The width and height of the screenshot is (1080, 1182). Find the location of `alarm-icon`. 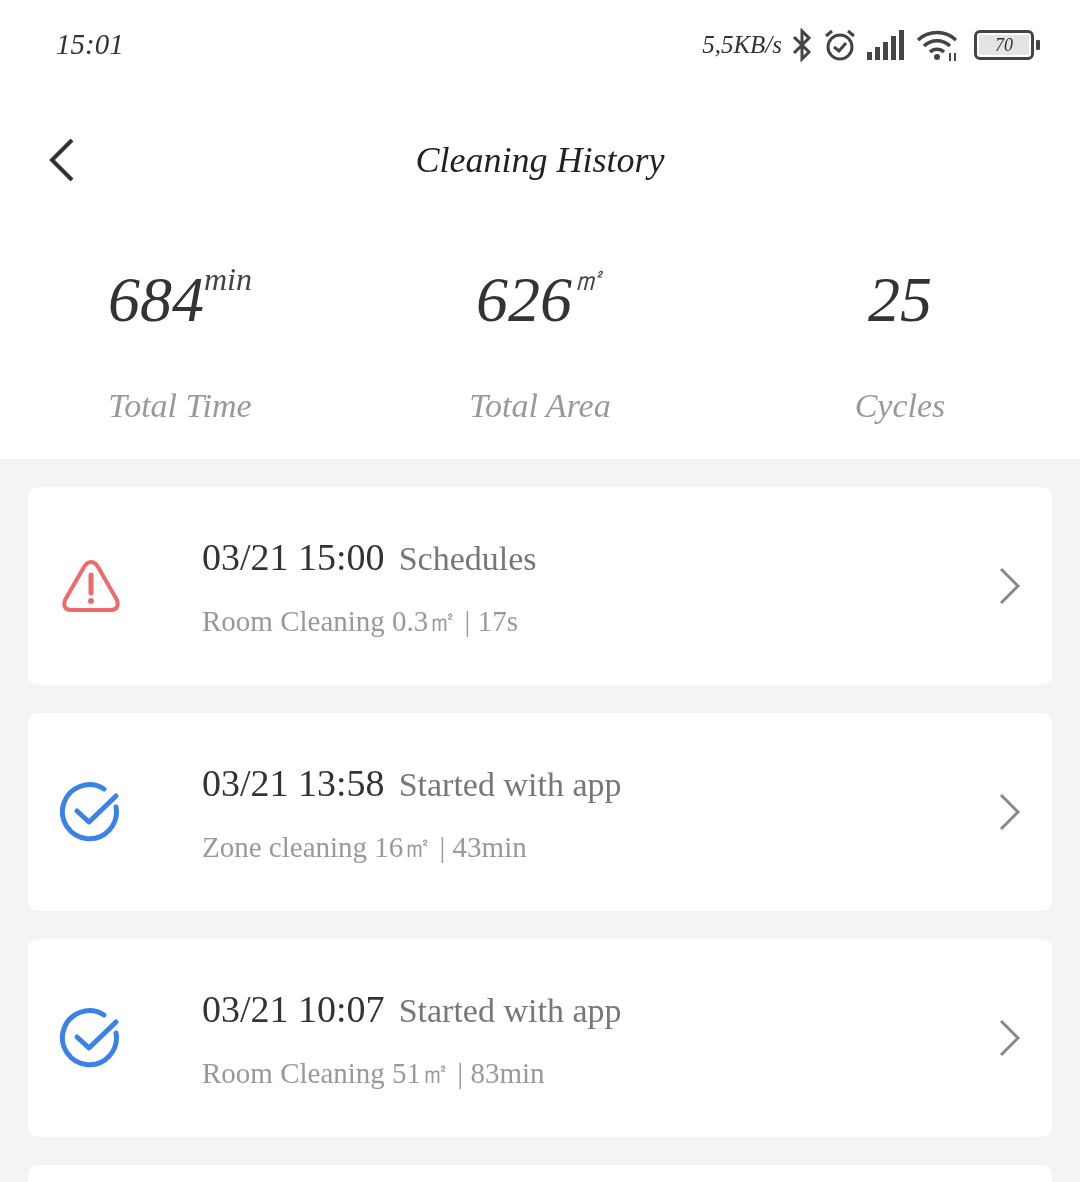

alarm-icon is located at coordinates (840, 45).